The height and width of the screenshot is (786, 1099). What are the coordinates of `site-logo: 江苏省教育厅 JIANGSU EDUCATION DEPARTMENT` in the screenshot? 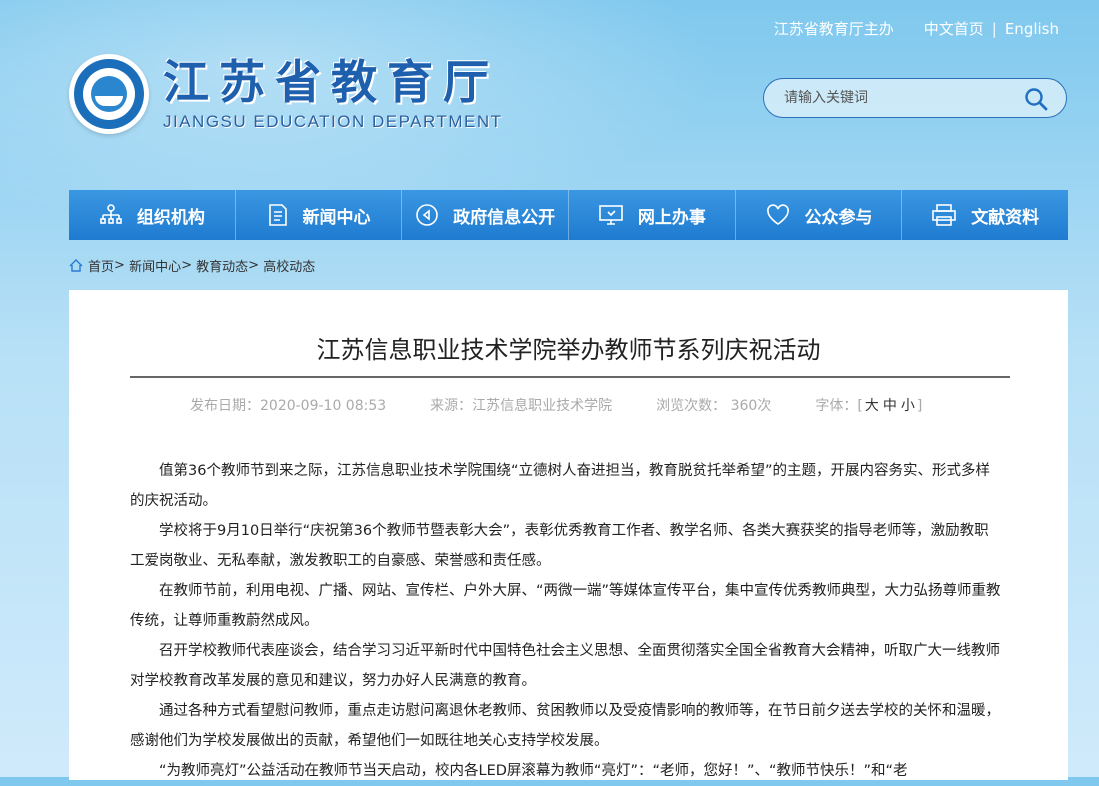 It's located at (286, 94).